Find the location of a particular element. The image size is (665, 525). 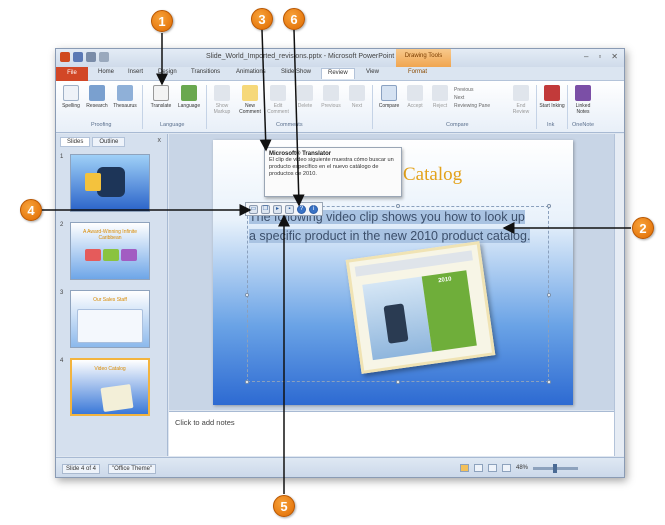

notes-pane: Click to add notes is located at coordinates (391, 433).